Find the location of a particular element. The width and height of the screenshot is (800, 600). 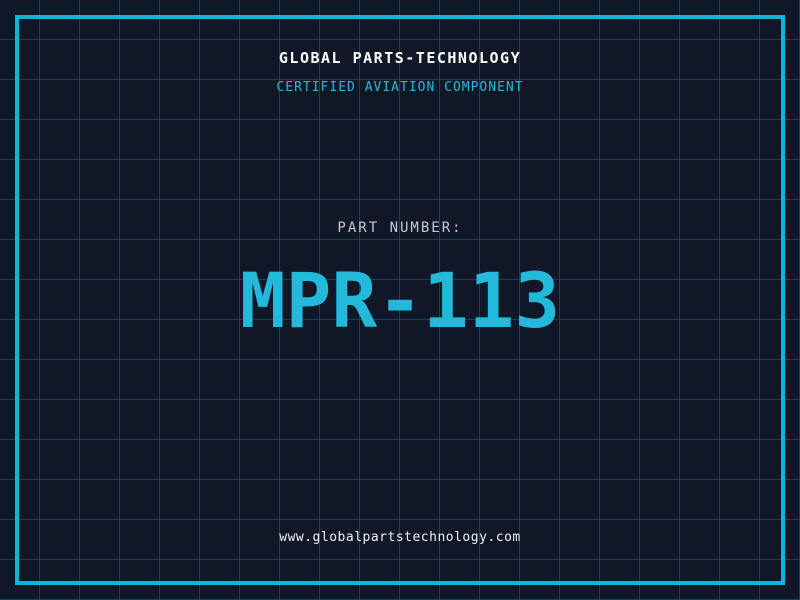

part-number-value: MPR-113 is located at coordinates (400, 300).